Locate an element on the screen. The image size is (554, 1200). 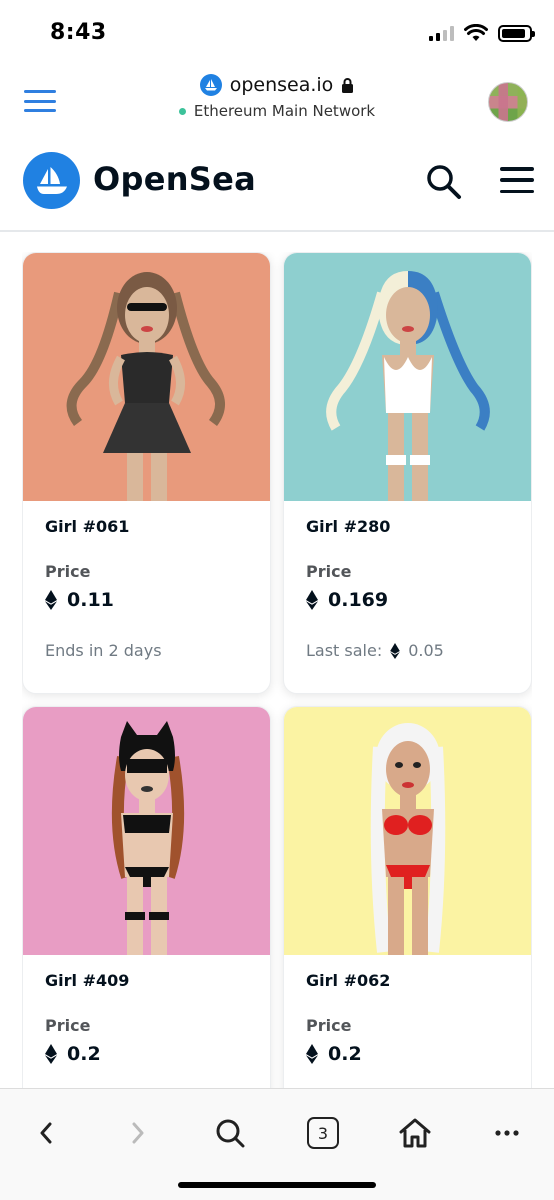
nft-name: Girl #280 is located at coordinates (348, 526).